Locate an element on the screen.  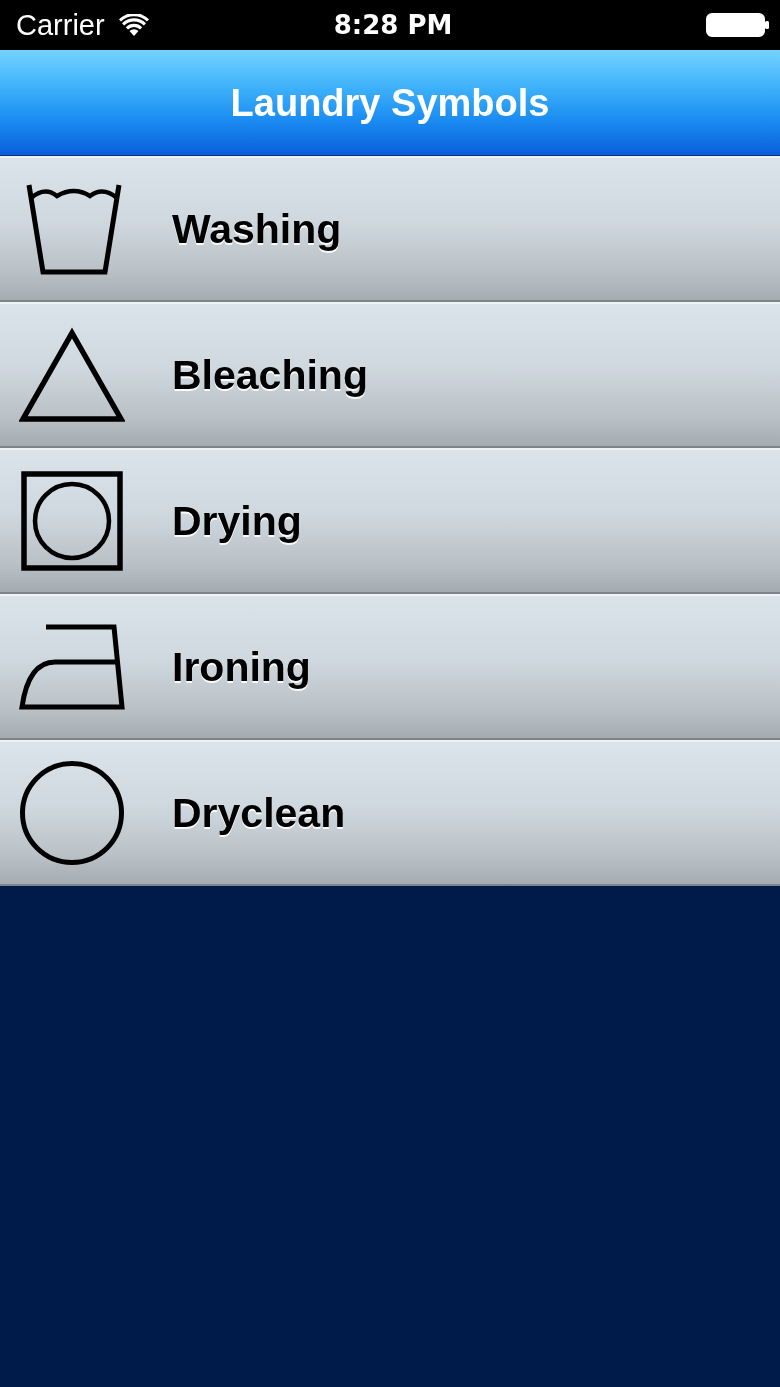
time-label: 8:28 PM is located at coordinates (393, 25).